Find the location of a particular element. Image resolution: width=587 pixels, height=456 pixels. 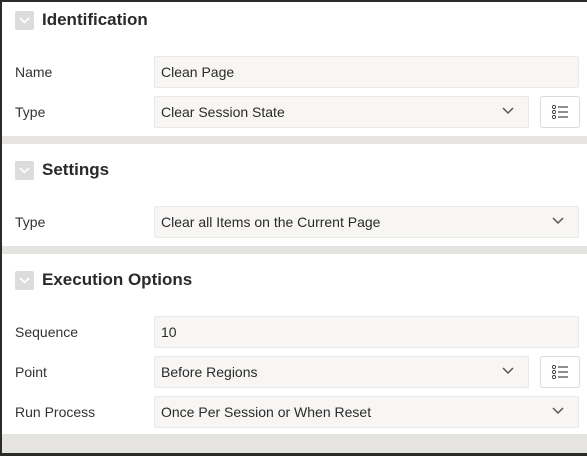

settings-type-select: Clear all Items on the Current Page is located at coordinates (366, 222).